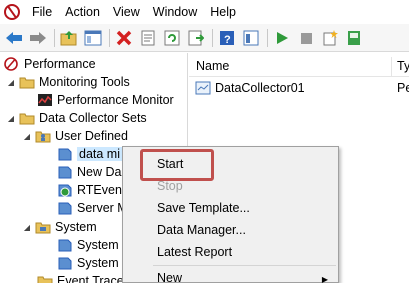  Describe the element at coordinates (170, 186) in the screenshot. I see `context-menu-stop: Stop` at that location.